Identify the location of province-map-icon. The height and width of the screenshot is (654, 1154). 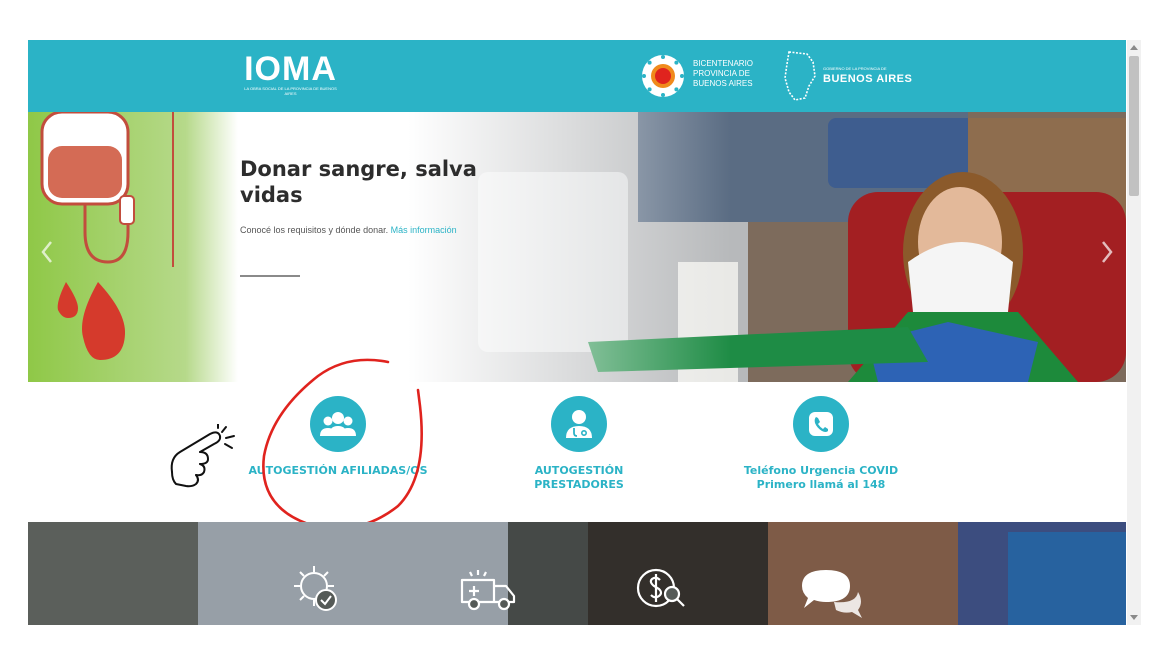
(800, 76).